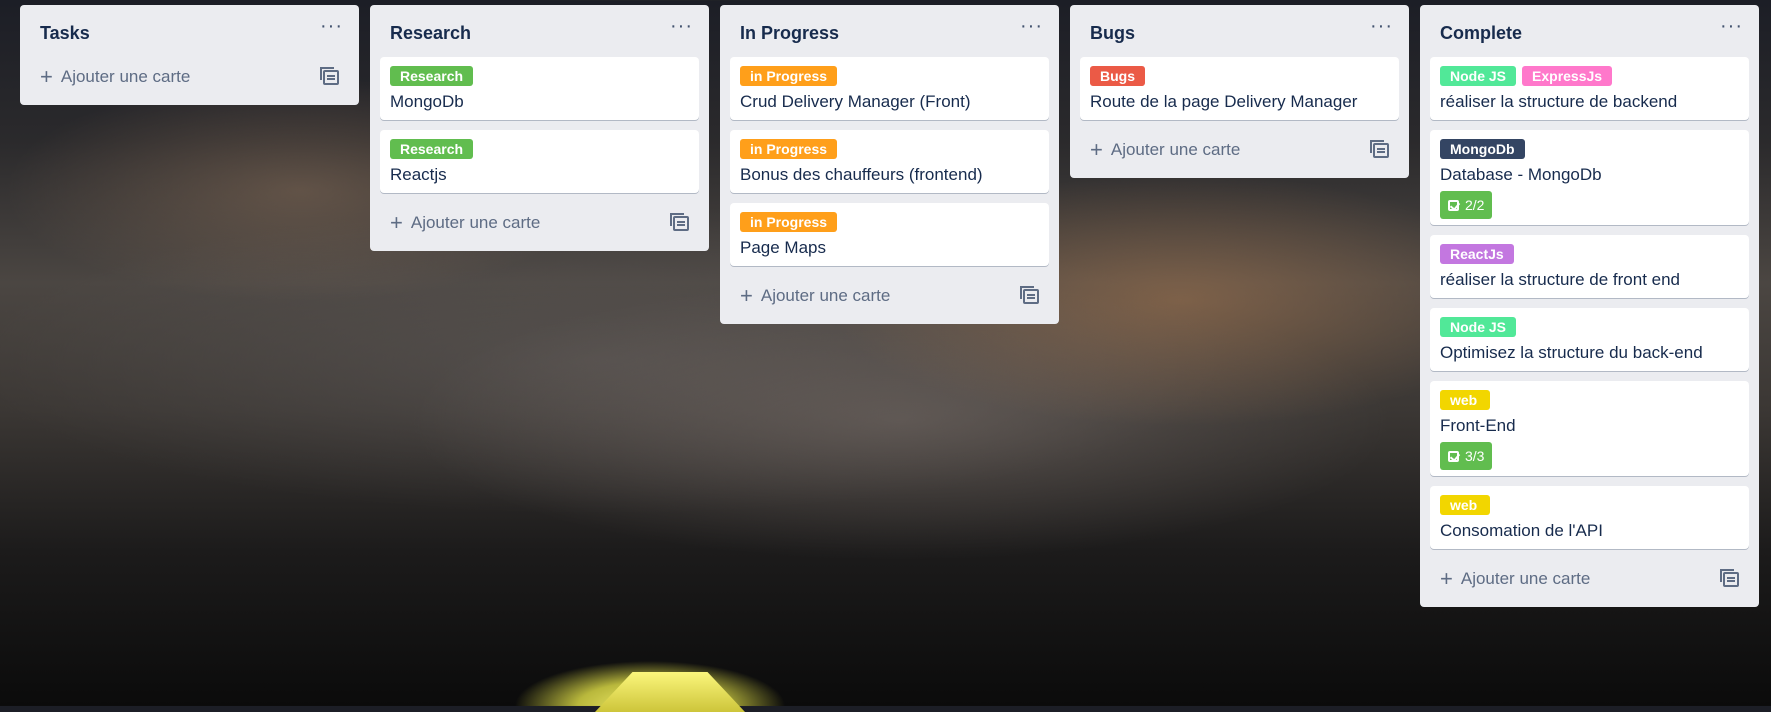 This screenshot has height=712, width=1771. Describe the element at coordinates (1589, 517) in the screenshot. I see `card: web Consomation de l'API` at that location.